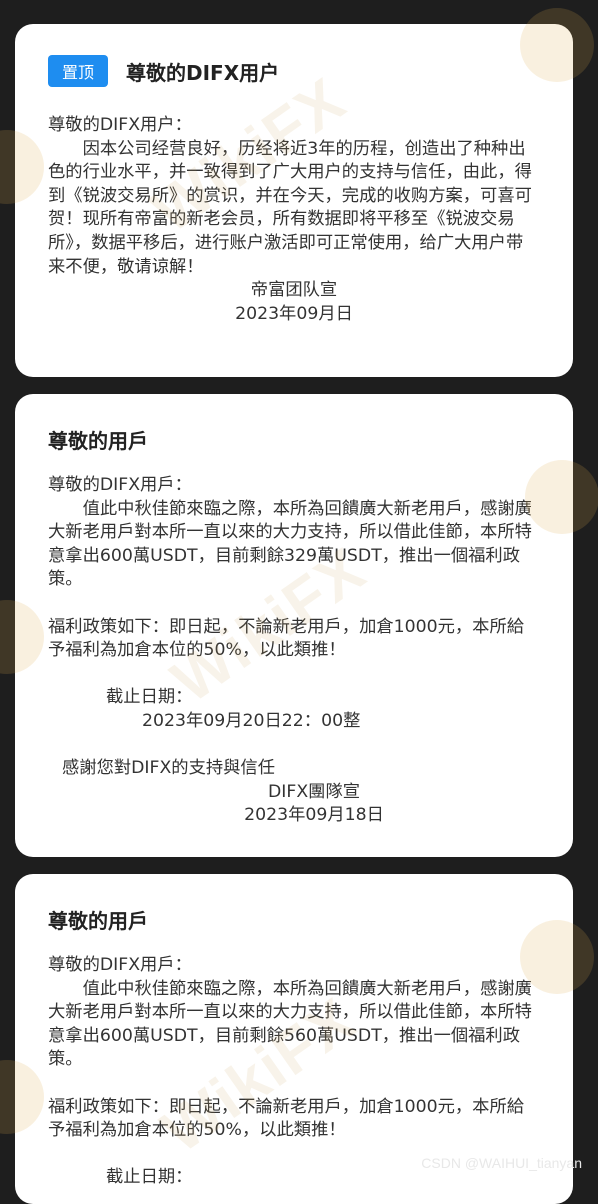 Image resolution: width=598 pixels, height=1204 pixels. Describe the element at coordinates (203, 72) in the screenshot. I see `card-title: 尊敬的DIFX用户` at that location.